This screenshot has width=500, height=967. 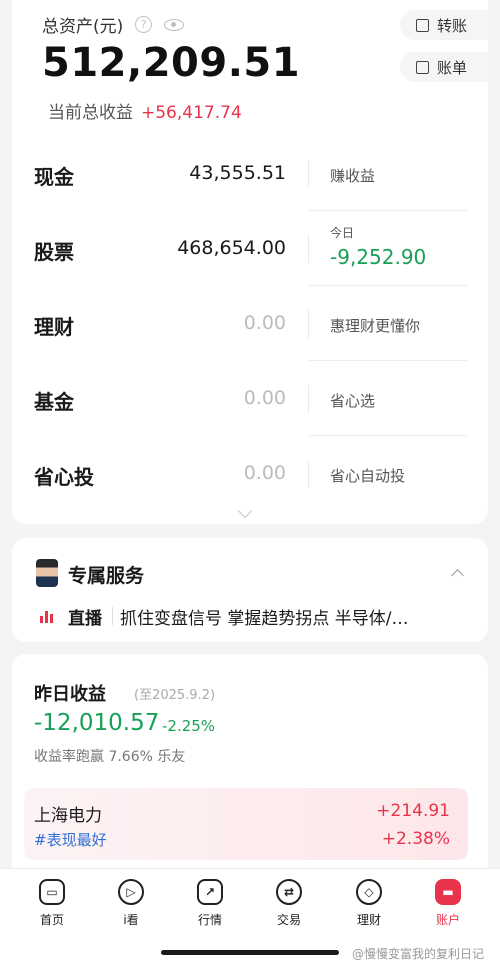 I want to click on beat-rate-text: 收益率跑赢 7.66% 乐友, so click(x=110, y=757).